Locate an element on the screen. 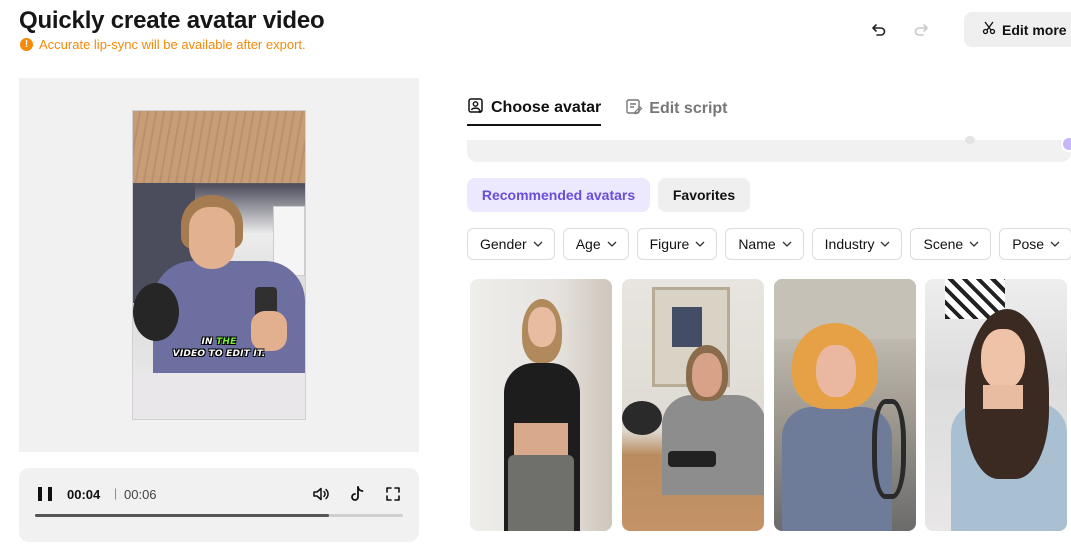 This screenshot has height=559, width=1071. undo-icon is located at coordinates (879, 30).